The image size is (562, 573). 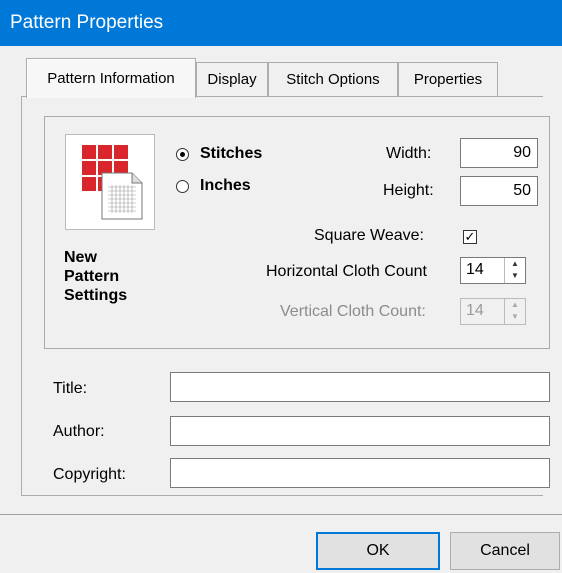 I want to click on vertical-count-spinner: 14 ▲ ▼, so click(x=493, y=311).